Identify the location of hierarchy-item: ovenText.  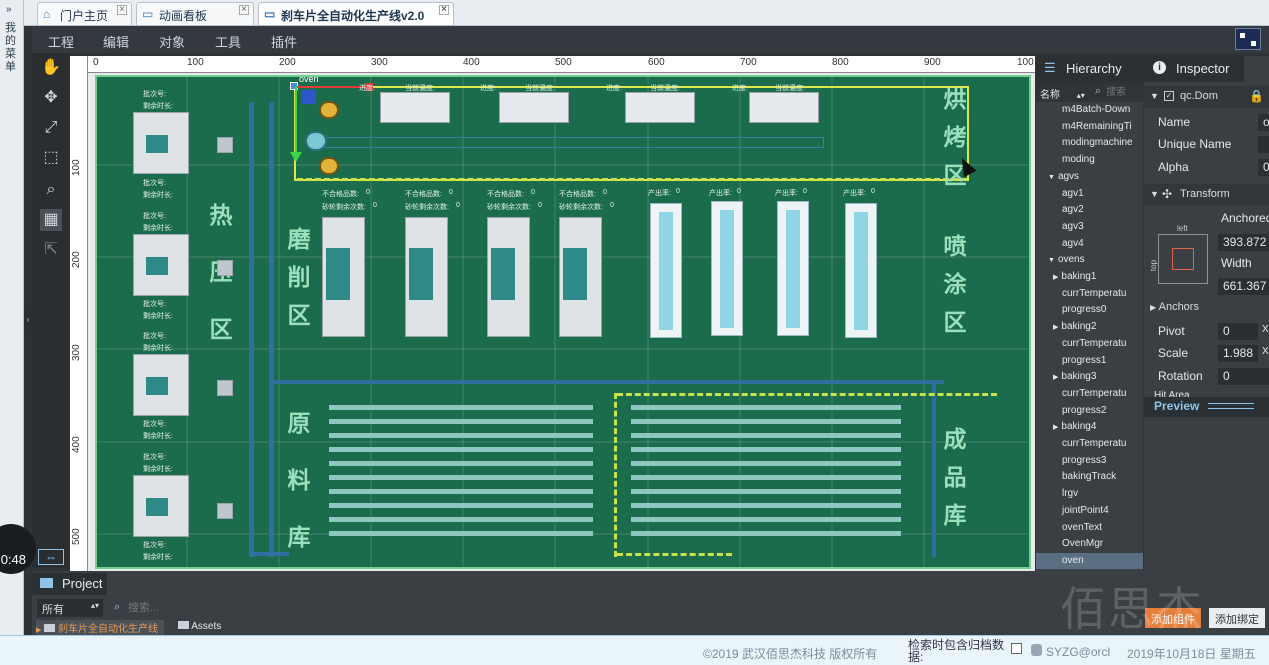
(1089, 528).